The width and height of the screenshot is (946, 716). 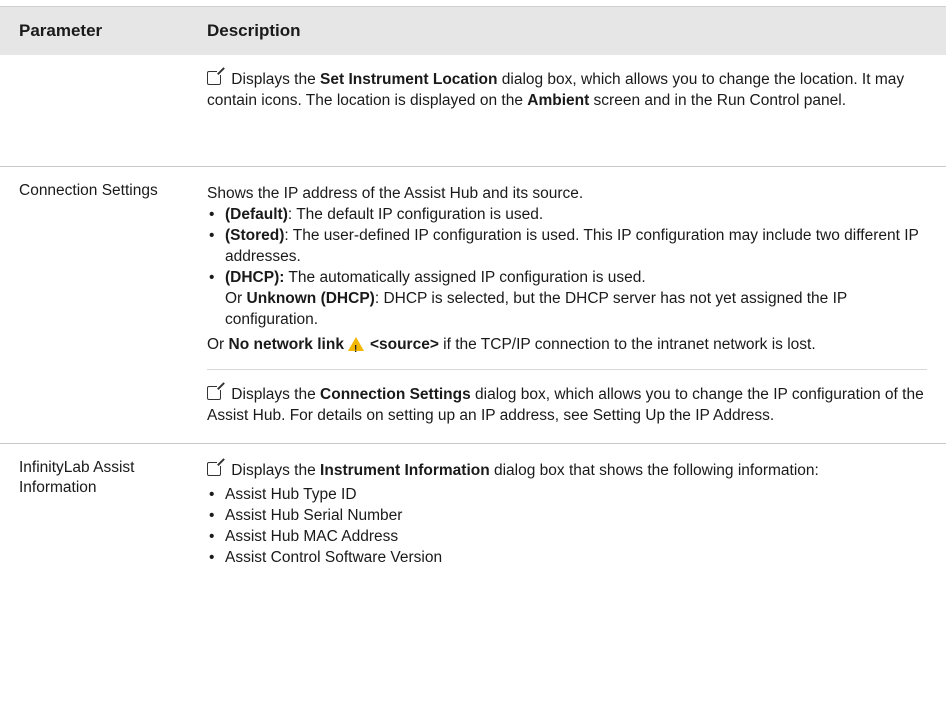 What do you see at coordinates (558, 100) in the screenshot?
I see `desc-bold: Ambient` at bounding box center [558, 100].